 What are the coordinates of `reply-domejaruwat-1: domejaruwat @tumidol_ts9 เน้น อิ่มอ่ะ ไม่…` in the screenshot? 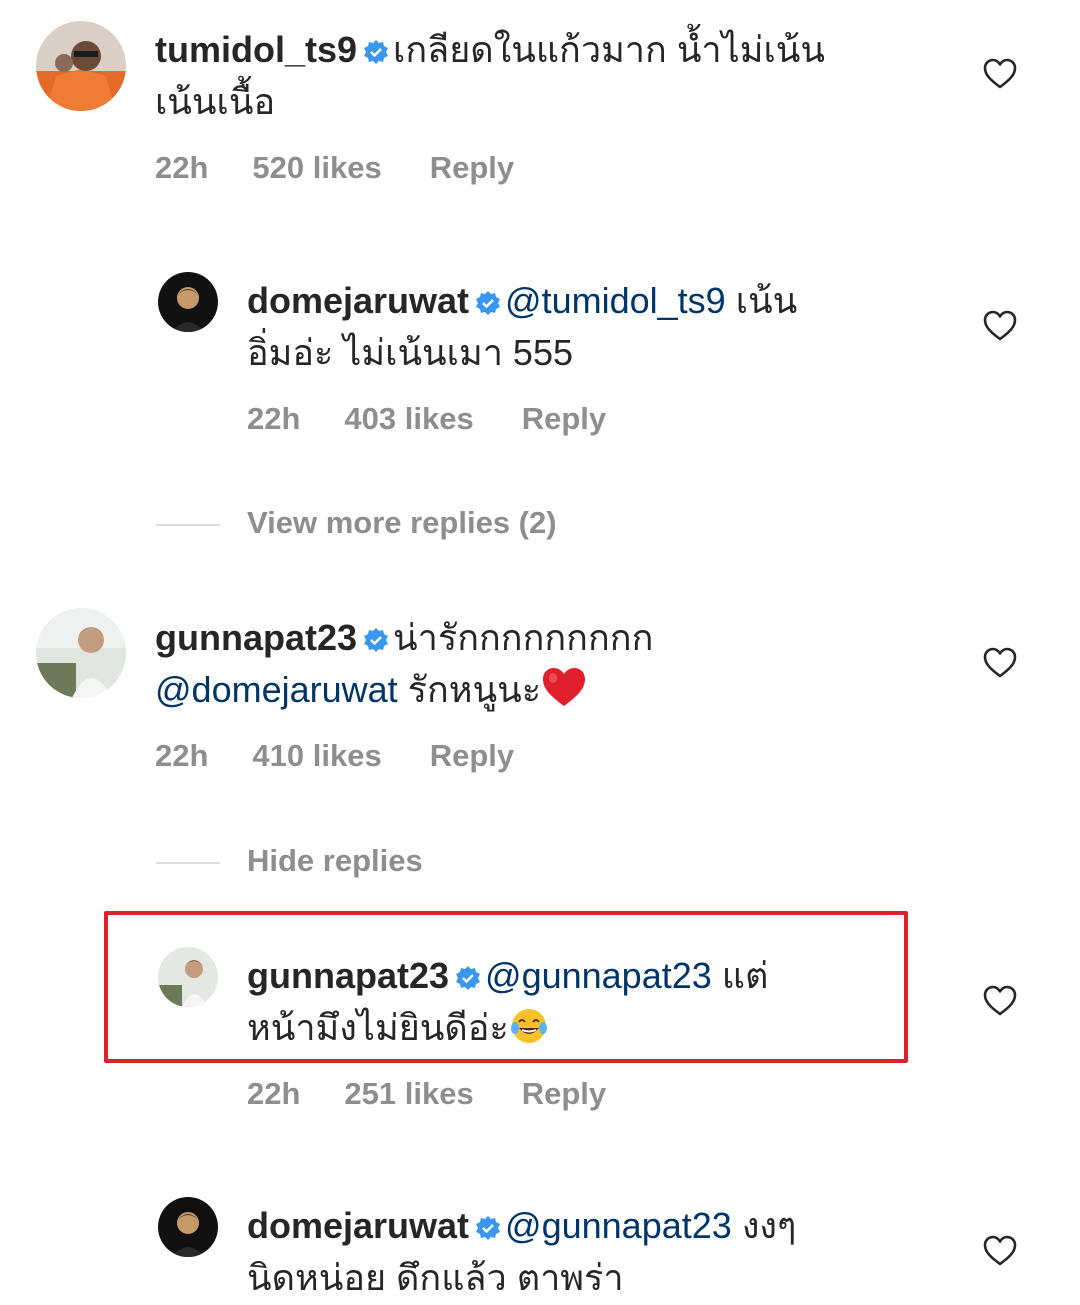 It's located at (540, 355).